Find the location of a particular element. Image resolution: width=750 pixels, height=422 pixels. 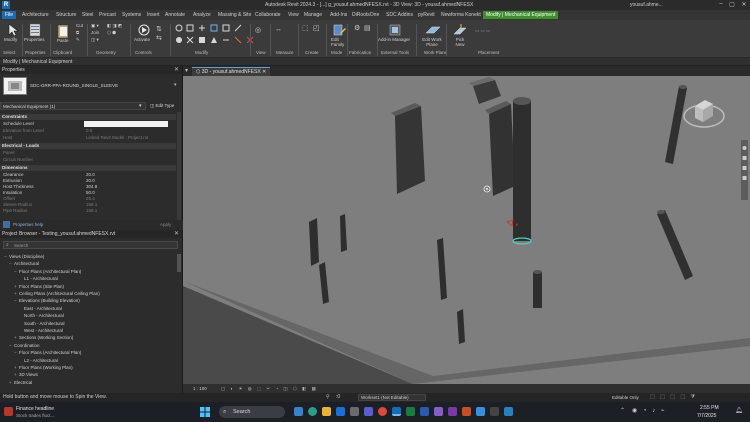

browser-tree-item: + Floor Plans (Site Plan) is located at coordinates (39, 287).